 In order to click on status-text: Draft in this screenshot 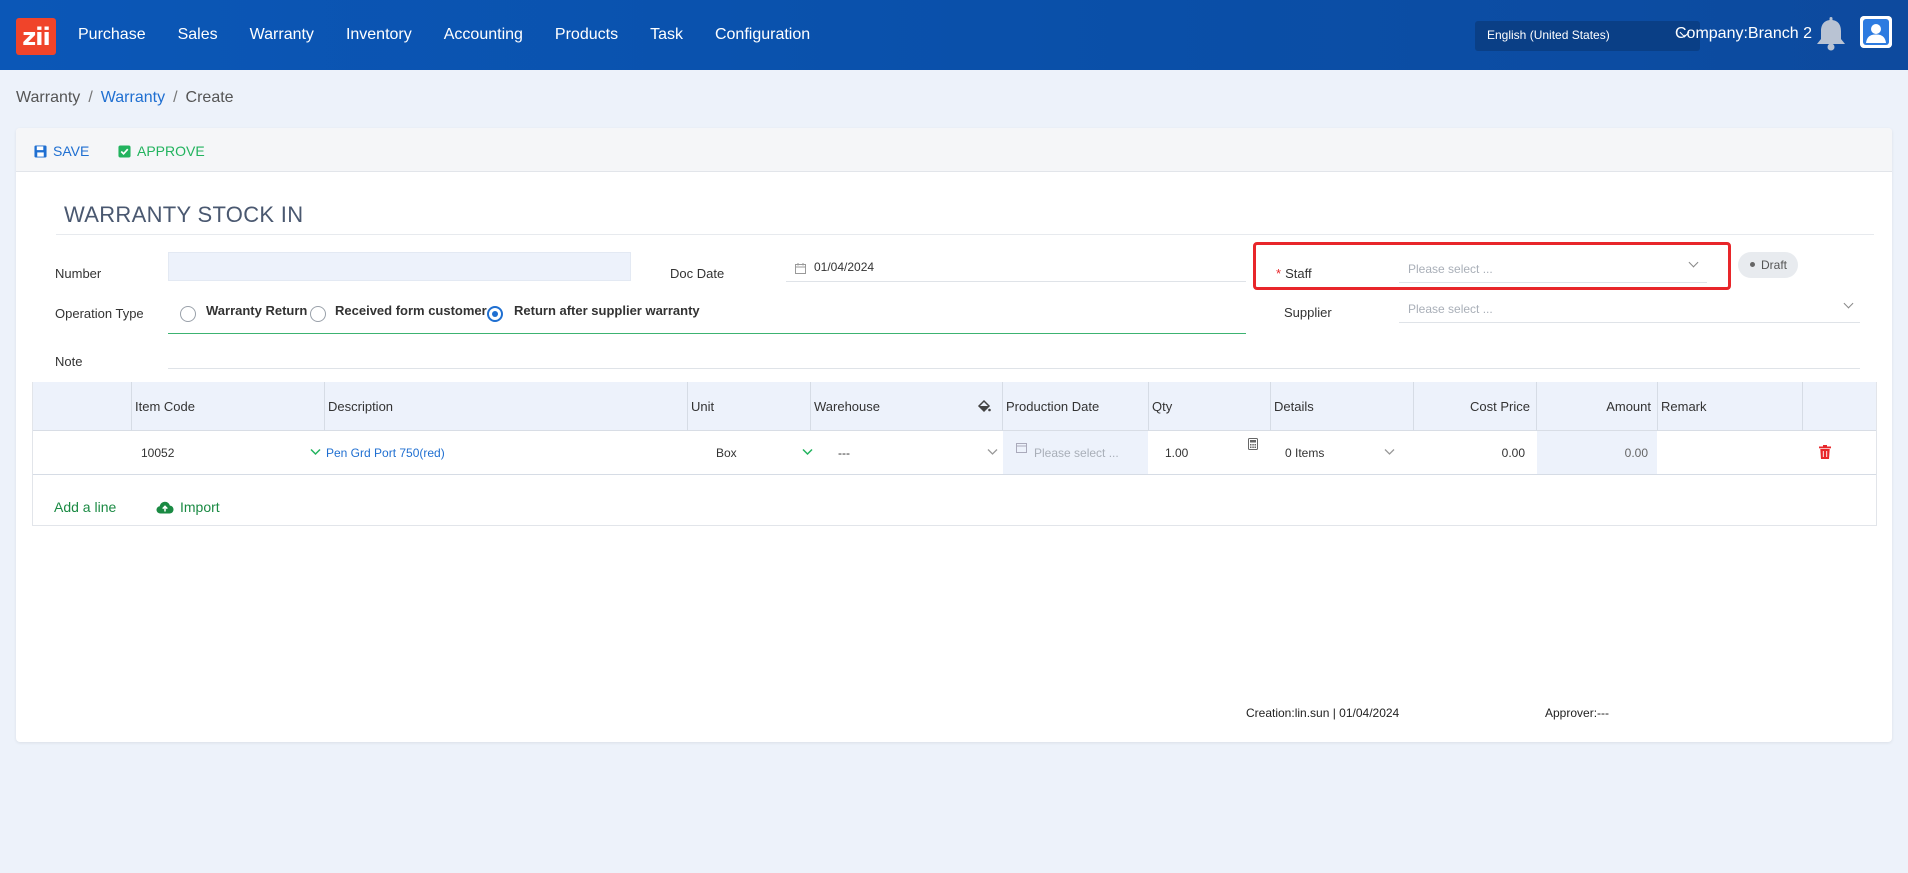, I will do `click(1774, 265)`.